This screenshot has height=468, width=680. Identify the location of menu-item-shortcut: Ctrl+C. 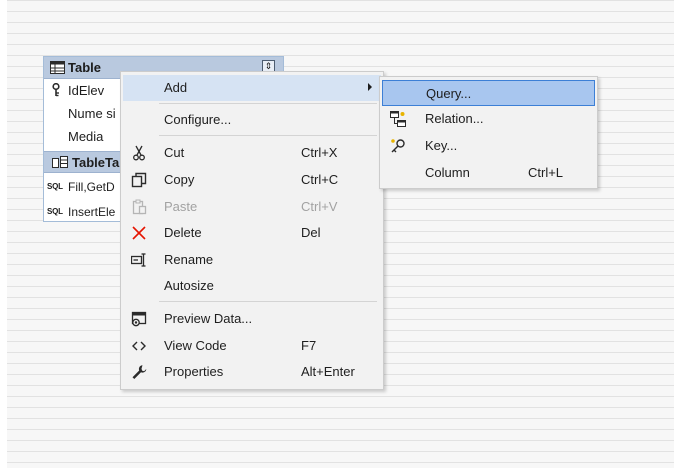
(320, 179).